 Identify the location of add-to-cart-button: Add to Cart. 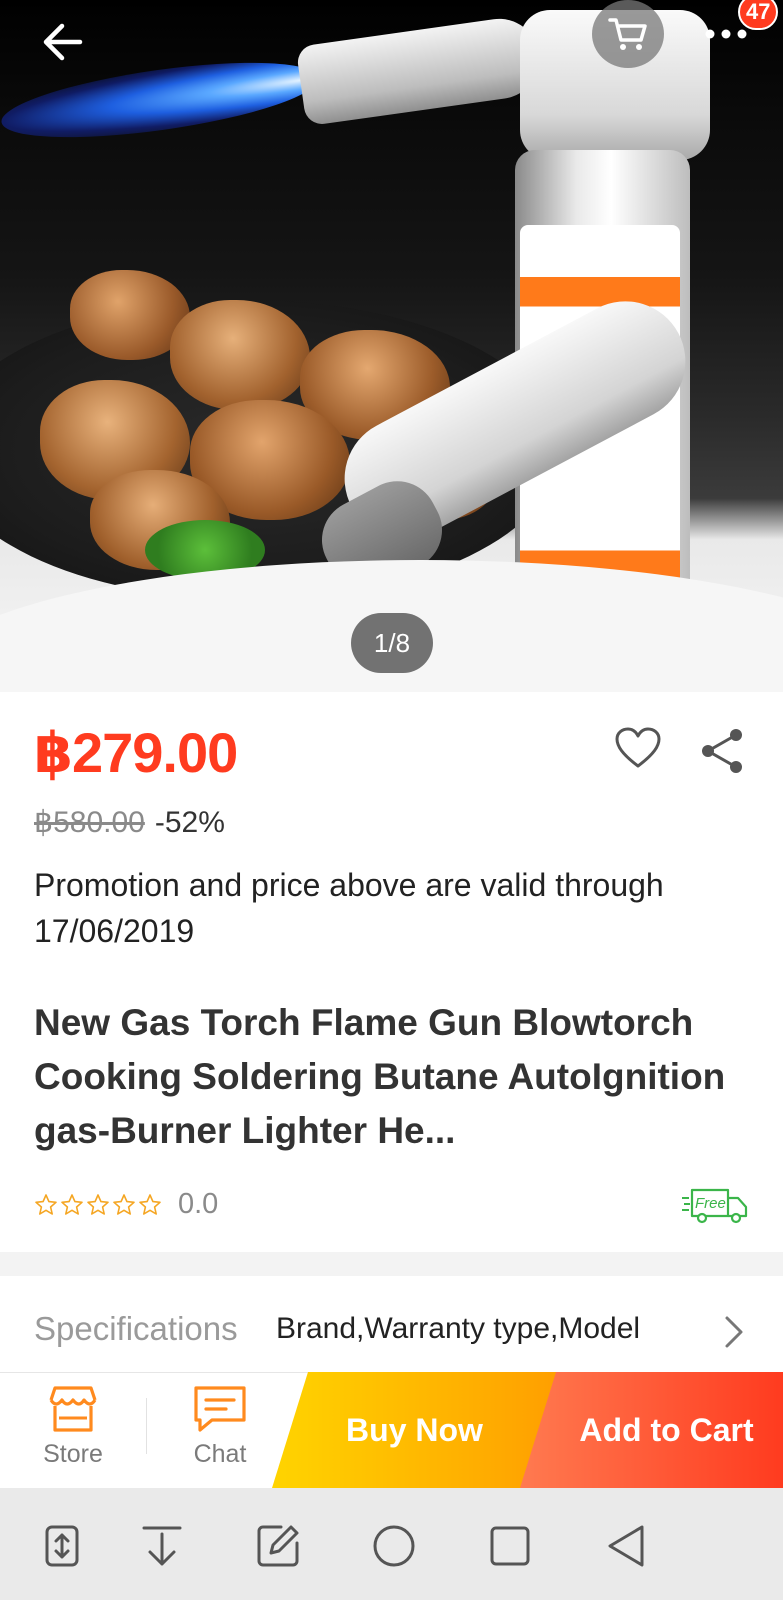
(651, 1430).